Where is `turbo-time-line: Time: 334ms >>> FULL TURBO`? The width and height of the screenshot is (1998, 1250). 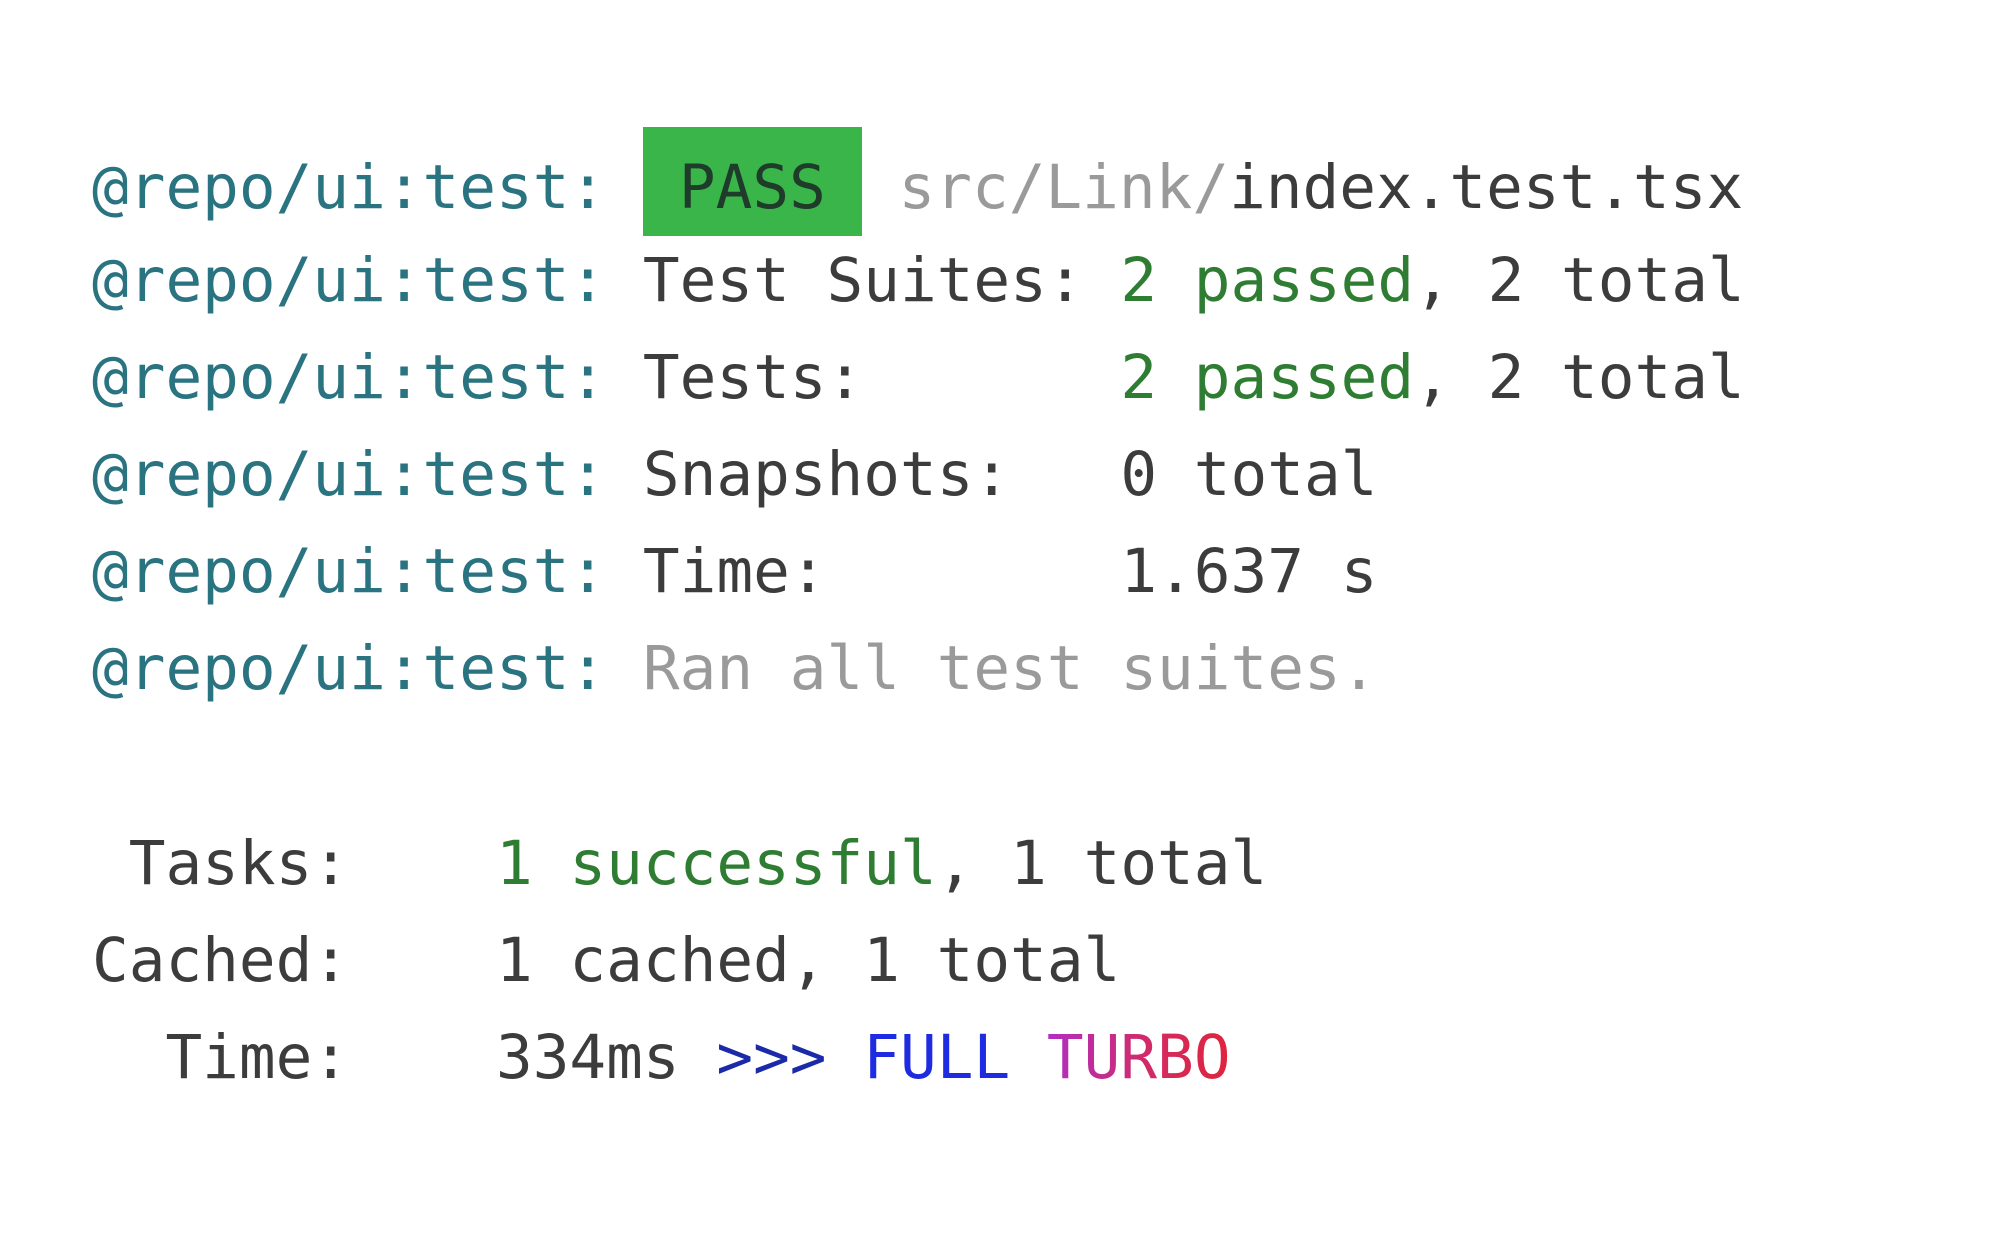 turbo-time-line: Time: 334ms >>> FULL TURBO is located at coordinates (661, 1058).